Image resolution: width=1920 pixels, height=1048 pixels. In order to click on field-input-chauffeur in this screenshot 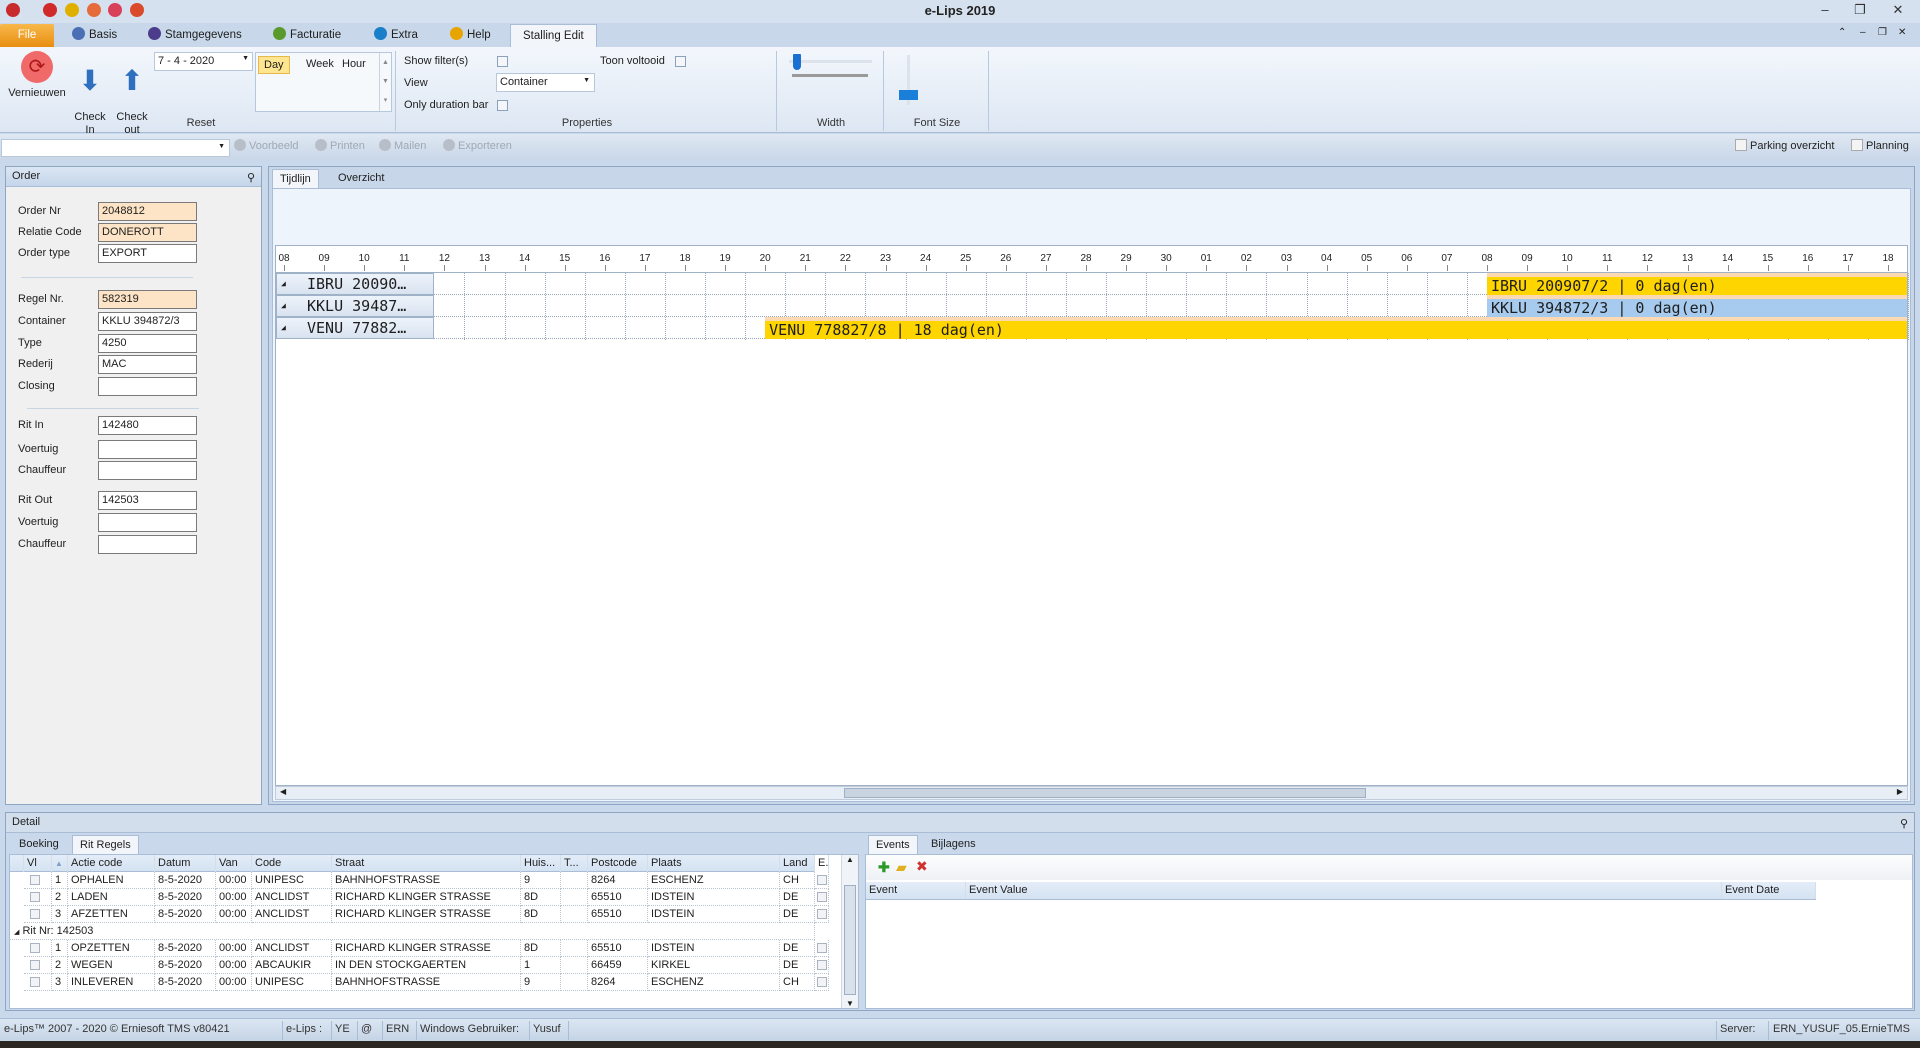, I will do `click(147, 544)`.